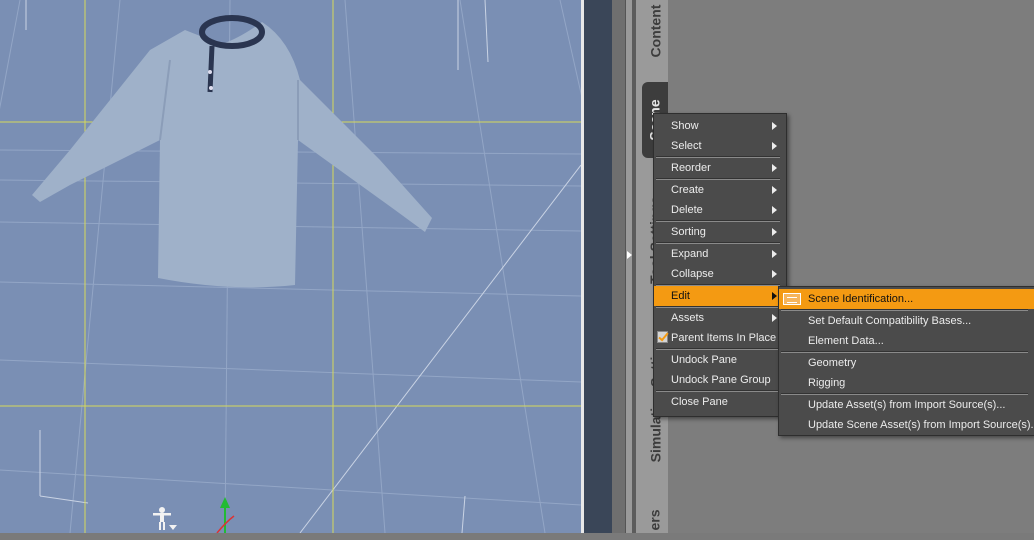 The width and height of the screenshot is (1034, 540). Describe the element at coordinates (720, 318) in the screenshot. I see `menu-item-assets: Assets` at that location.